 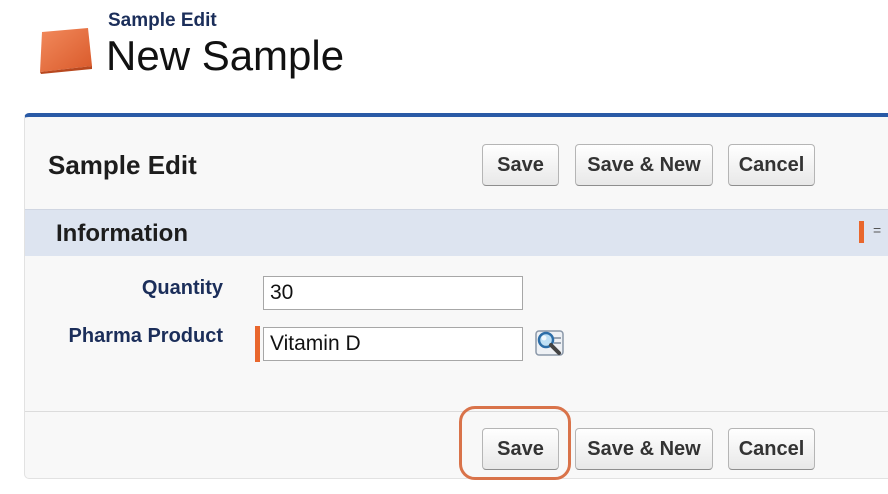 What do you see at coordinates (145, 336) in the screenshot?
I see `pharma-product-label: Pharma Product` at bounding box center [145, 336].